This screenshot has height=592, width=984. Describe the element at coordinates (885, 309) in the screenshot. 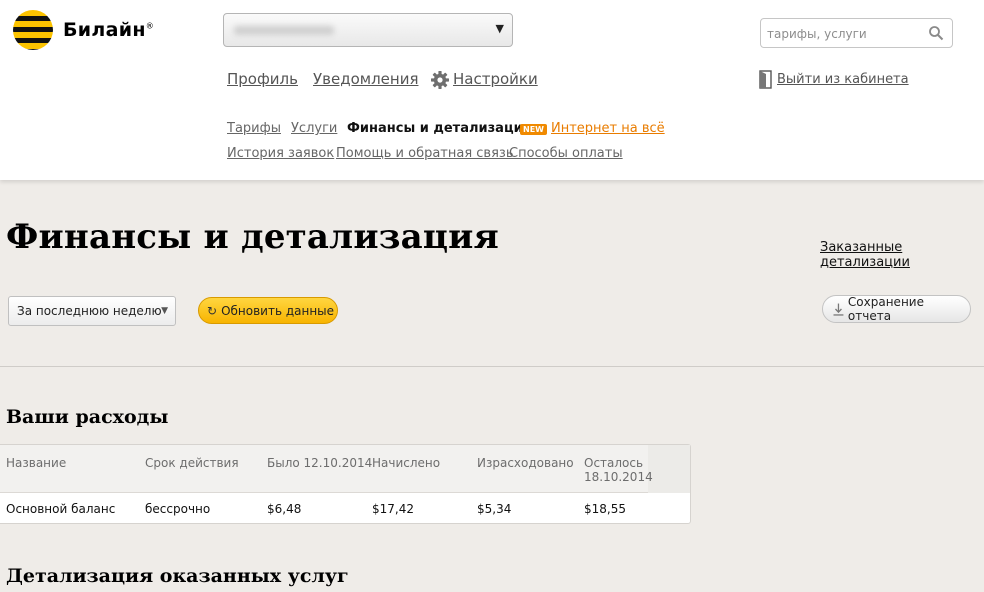

I see `save-report-label: Сохранение отчета` at that location.